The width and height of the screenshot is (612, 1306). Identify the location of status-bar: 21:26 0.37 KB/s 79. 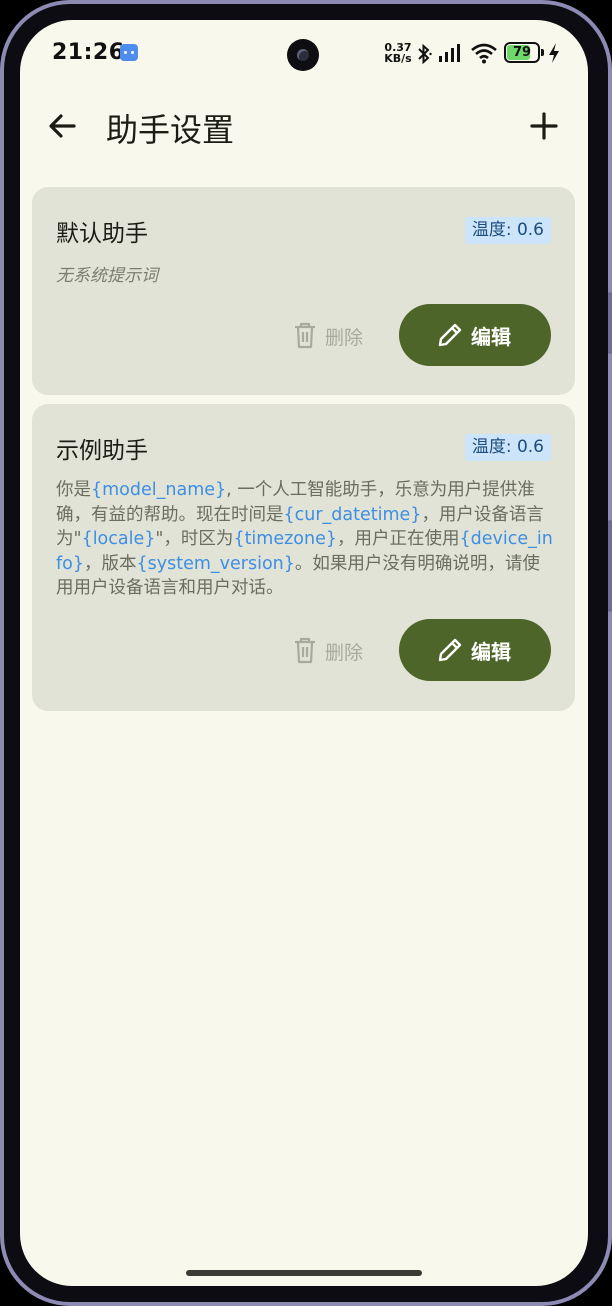
(304, 55).